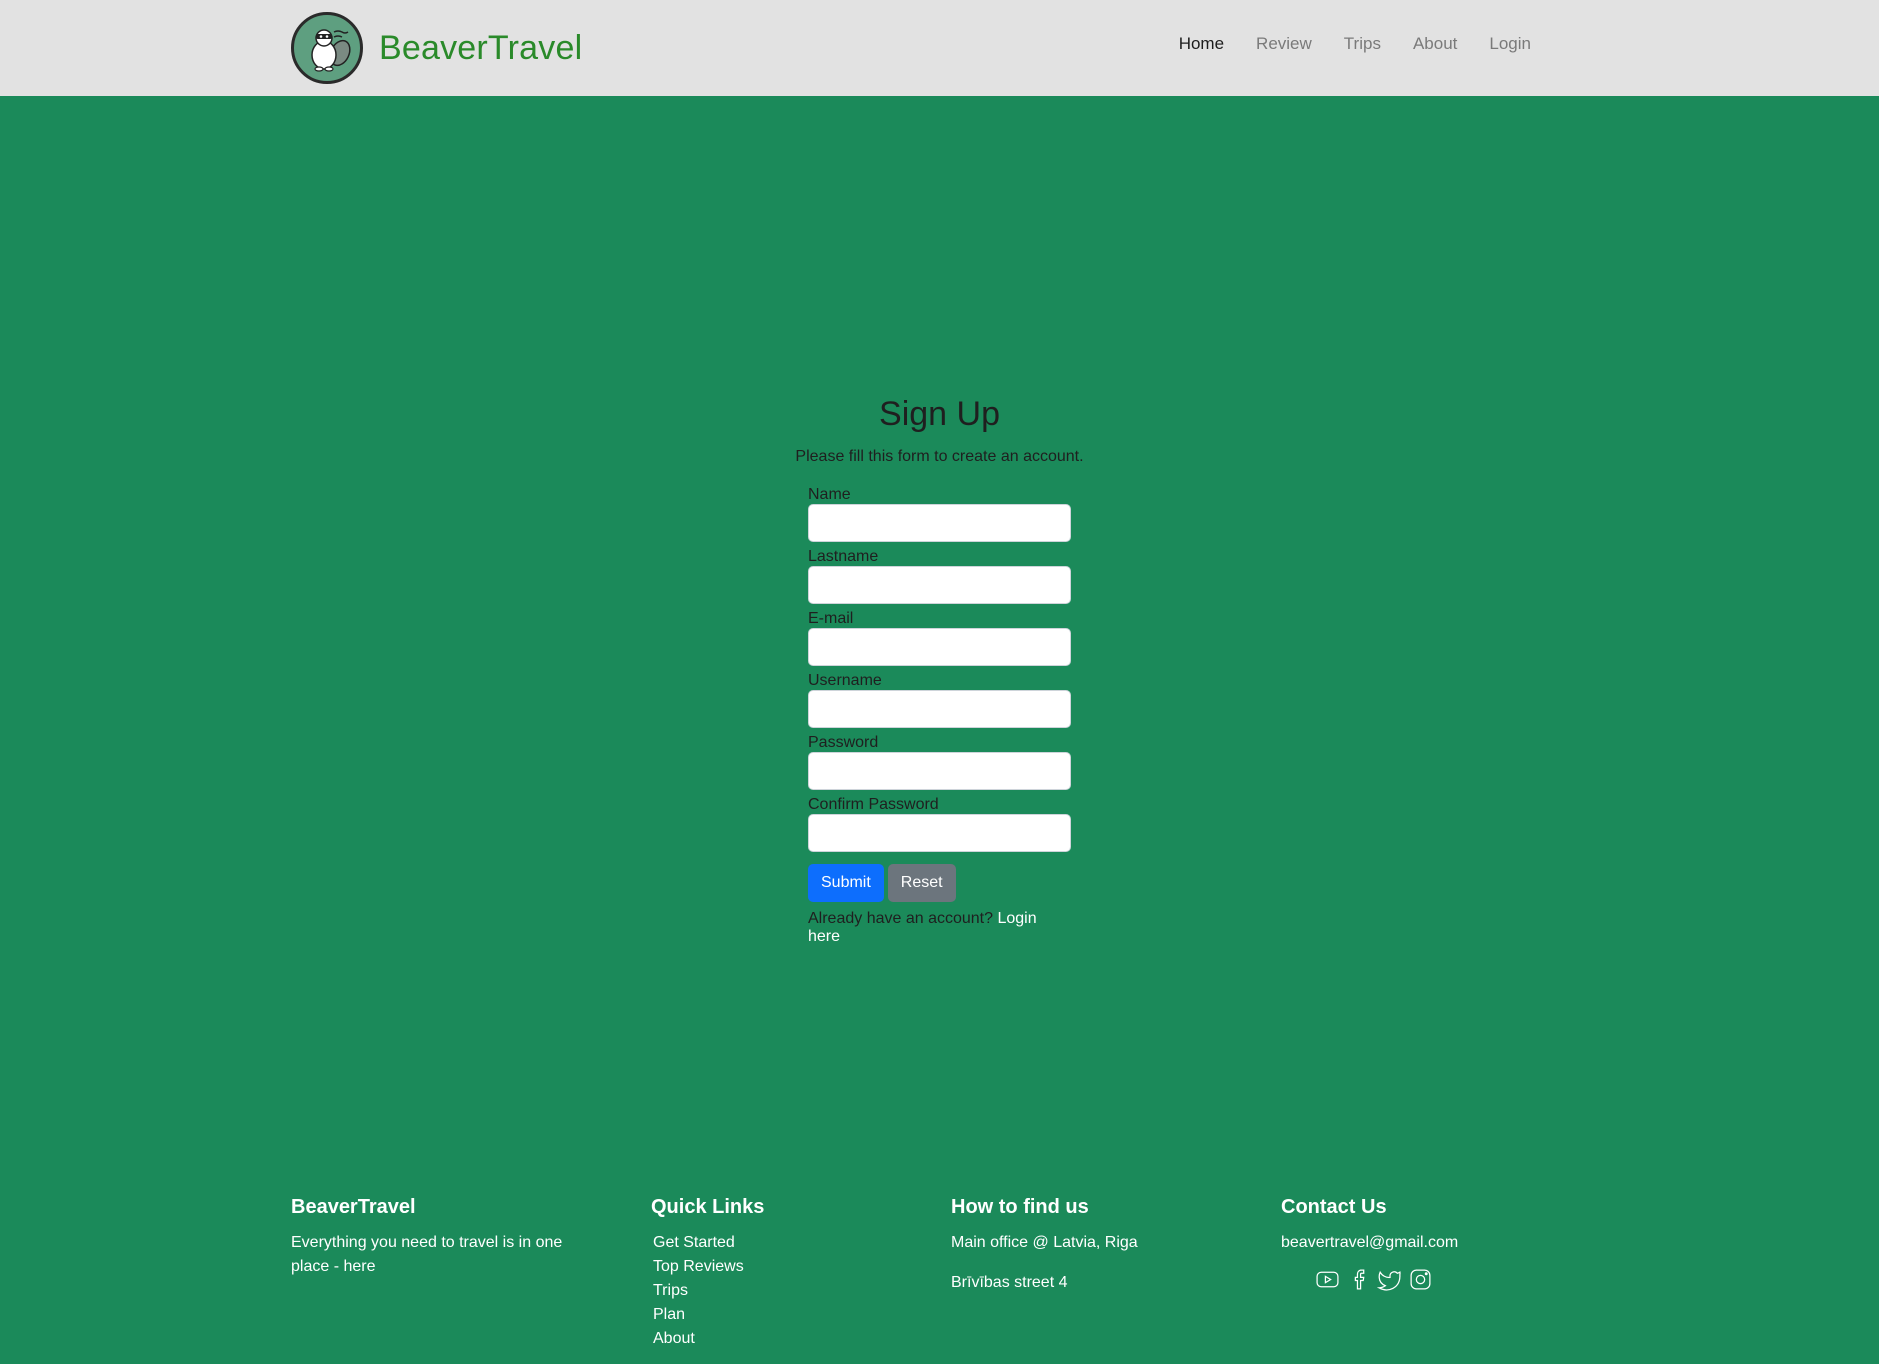 This screenshot has height=1364, width=1879. What do you see at coordinates (1020, 1207) in the screenshot?
I see `footer-find-us-title: How to find us` at bounding box center [1020, 1207].